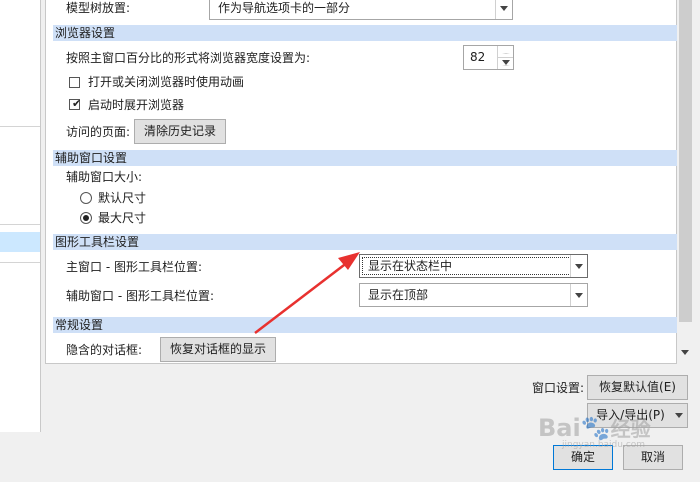  I want to click on watermark-logo: Bai🐾经验, so click(594, 428).